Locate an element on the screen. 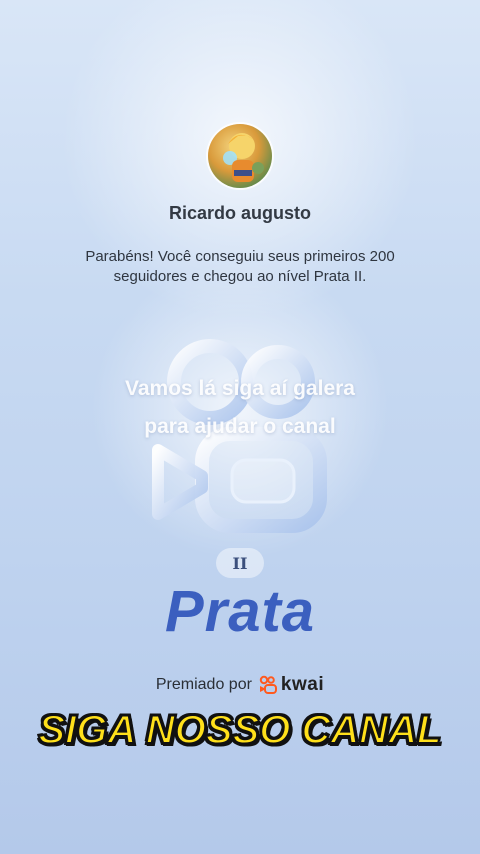 This screenshot has height=854, width=480. awarded-by: Premiado por kwai is located at coordinates (240, 685).